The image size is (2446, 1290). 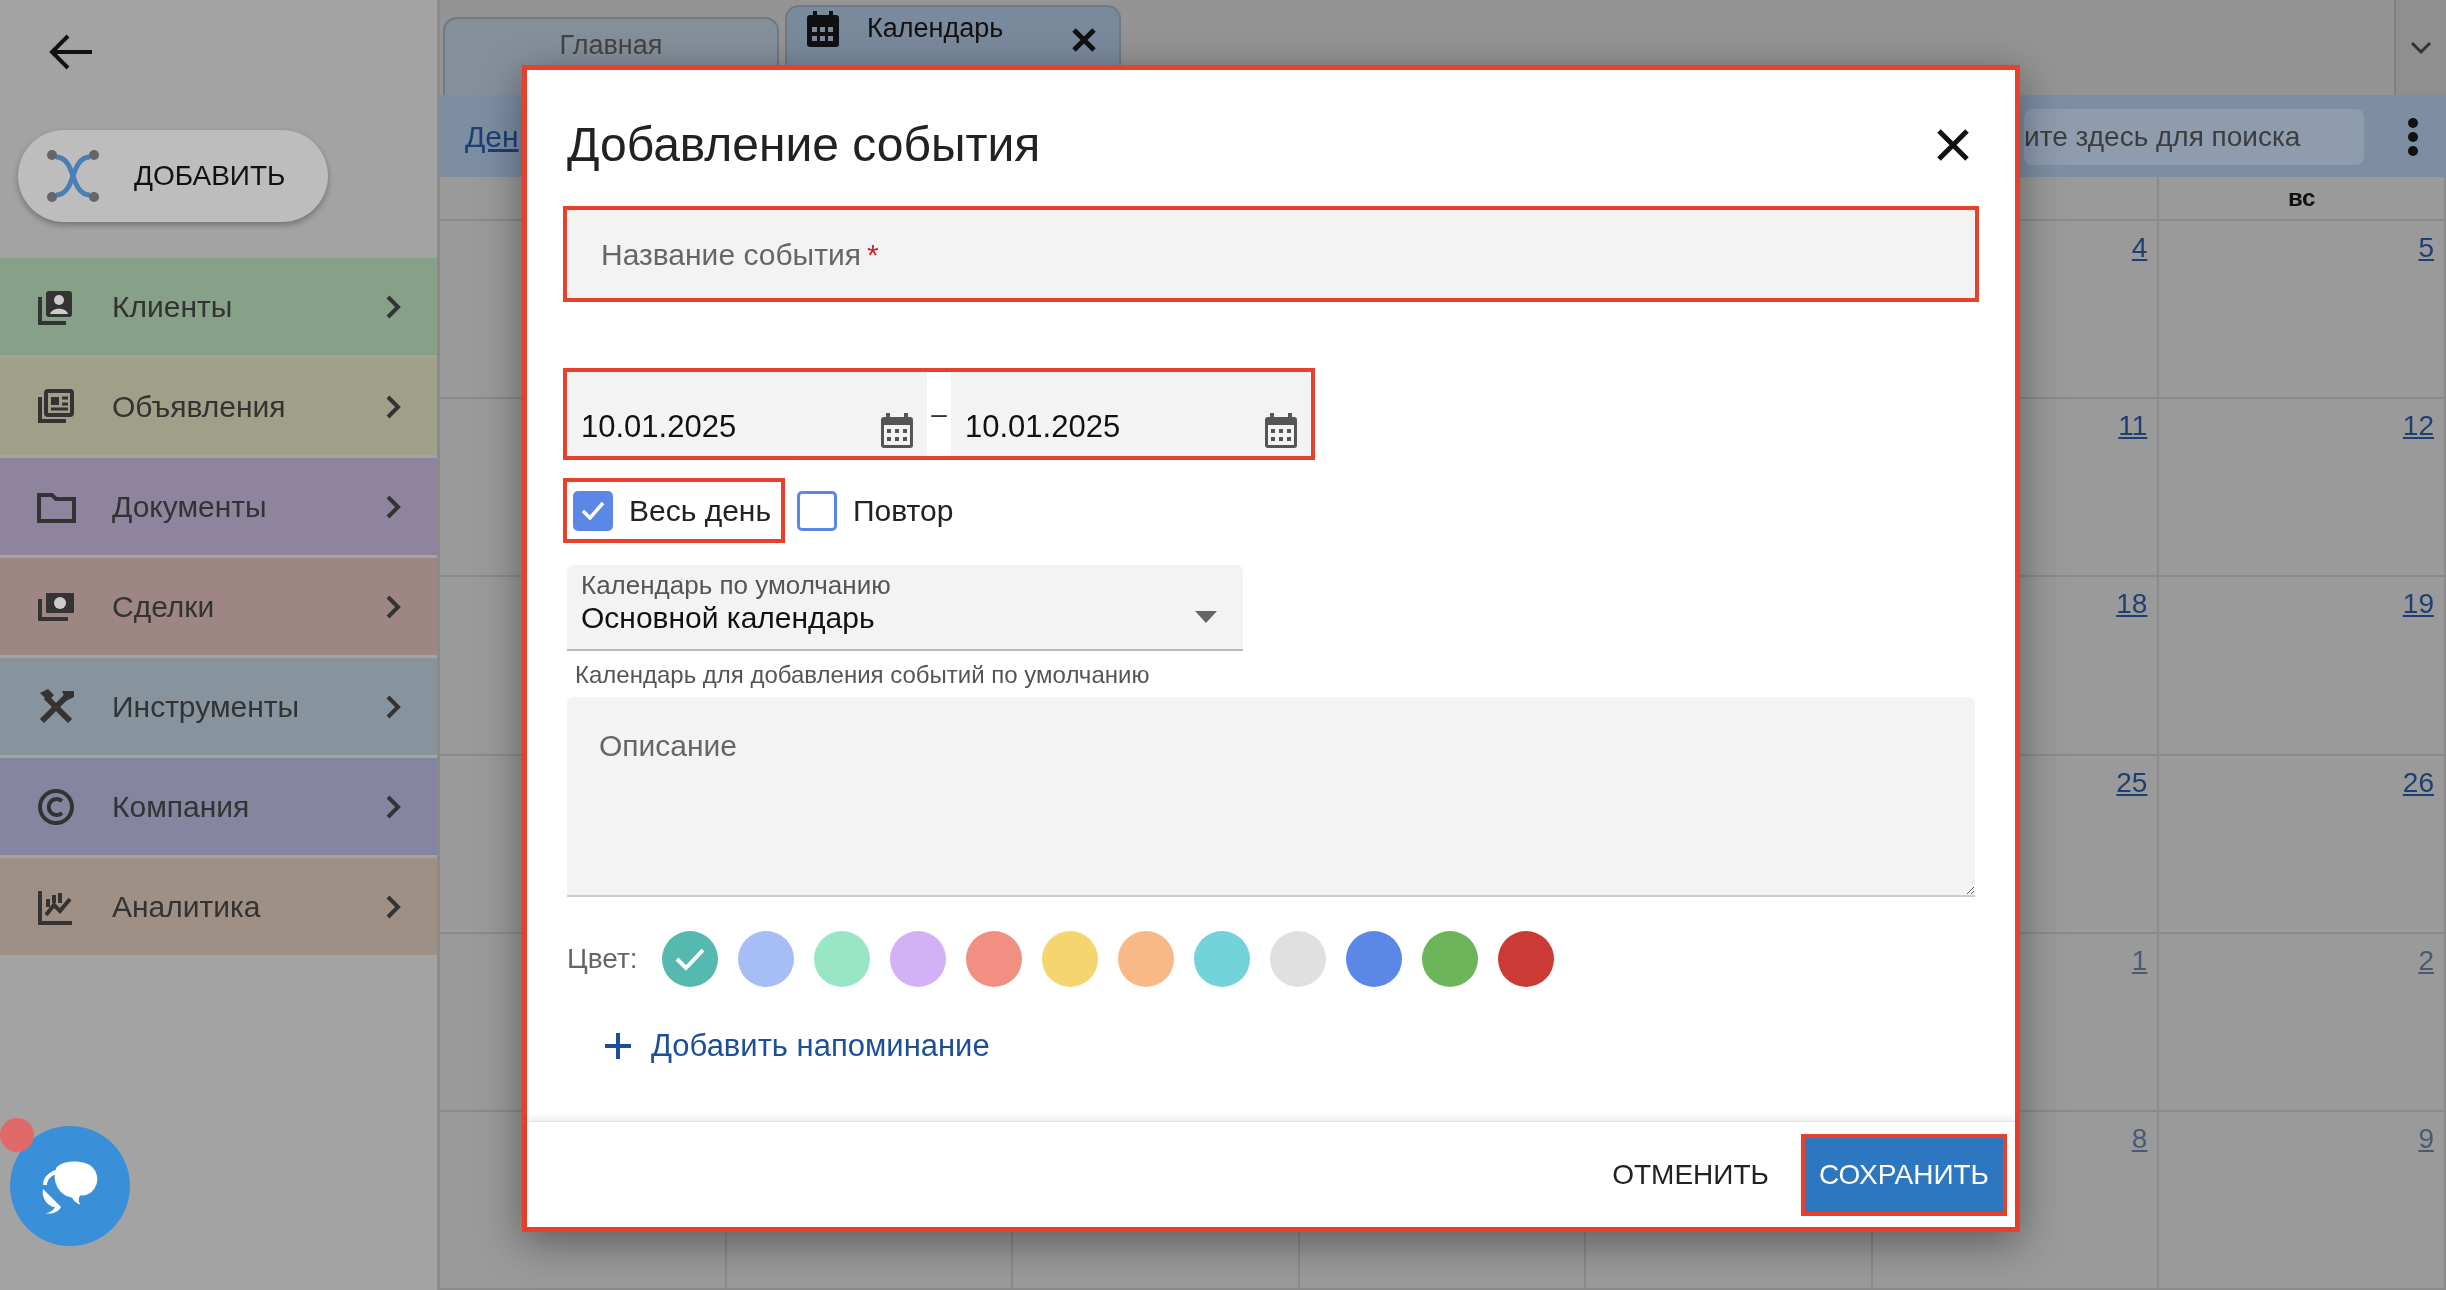 I want to click on caret-icon, so click(x=1206, y=617).